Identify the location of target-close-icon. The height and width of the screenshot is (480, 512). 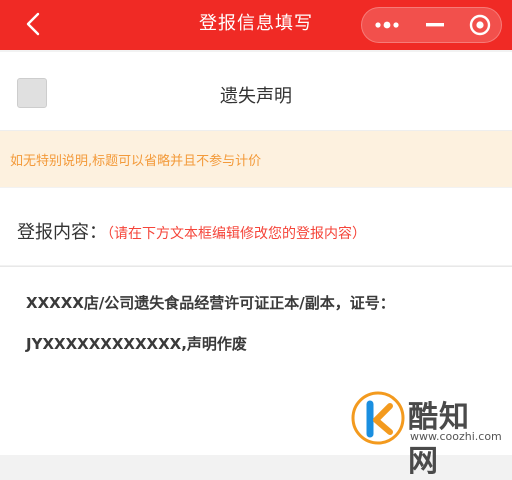
(480, 25).